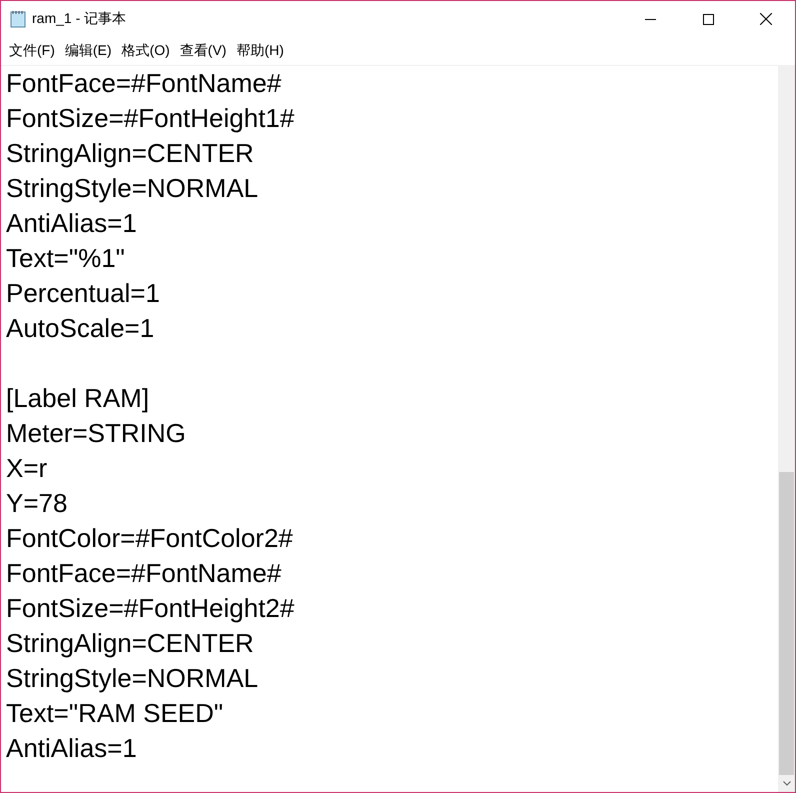  What do you see at coordinates (650, 19) in the screenshot?
I see `minimize-icon` at bounding box center [650, 19].